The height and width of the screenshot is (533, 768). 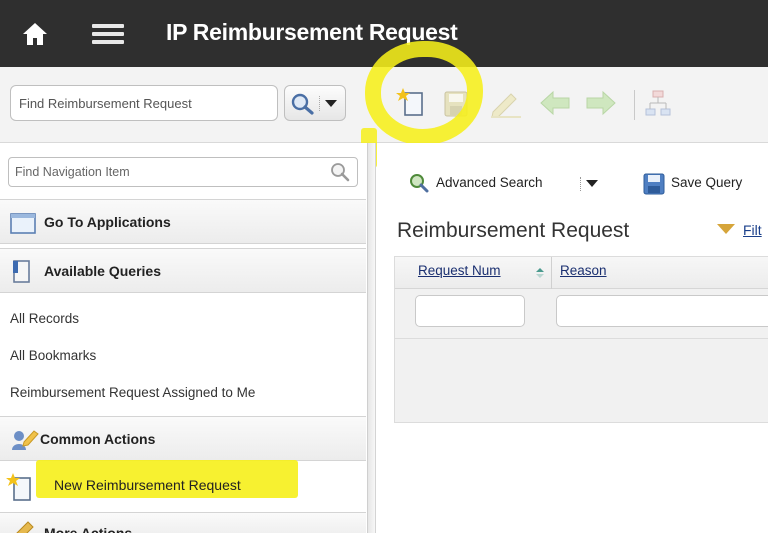 I want to click on grid-header: Request Num Reason, so click(x=581, y=273).